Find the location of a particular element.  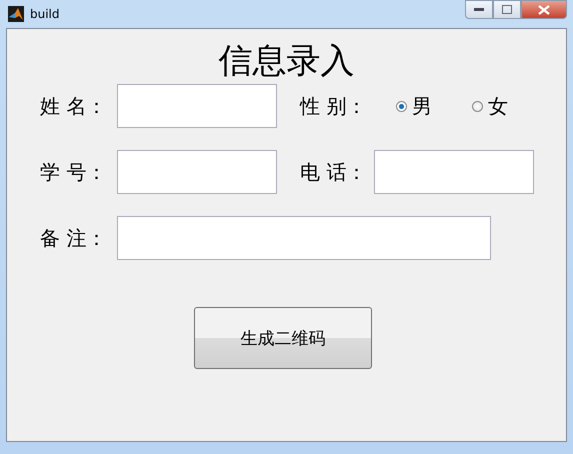

field-label: 备 注： is located at coordinates (74, 238).